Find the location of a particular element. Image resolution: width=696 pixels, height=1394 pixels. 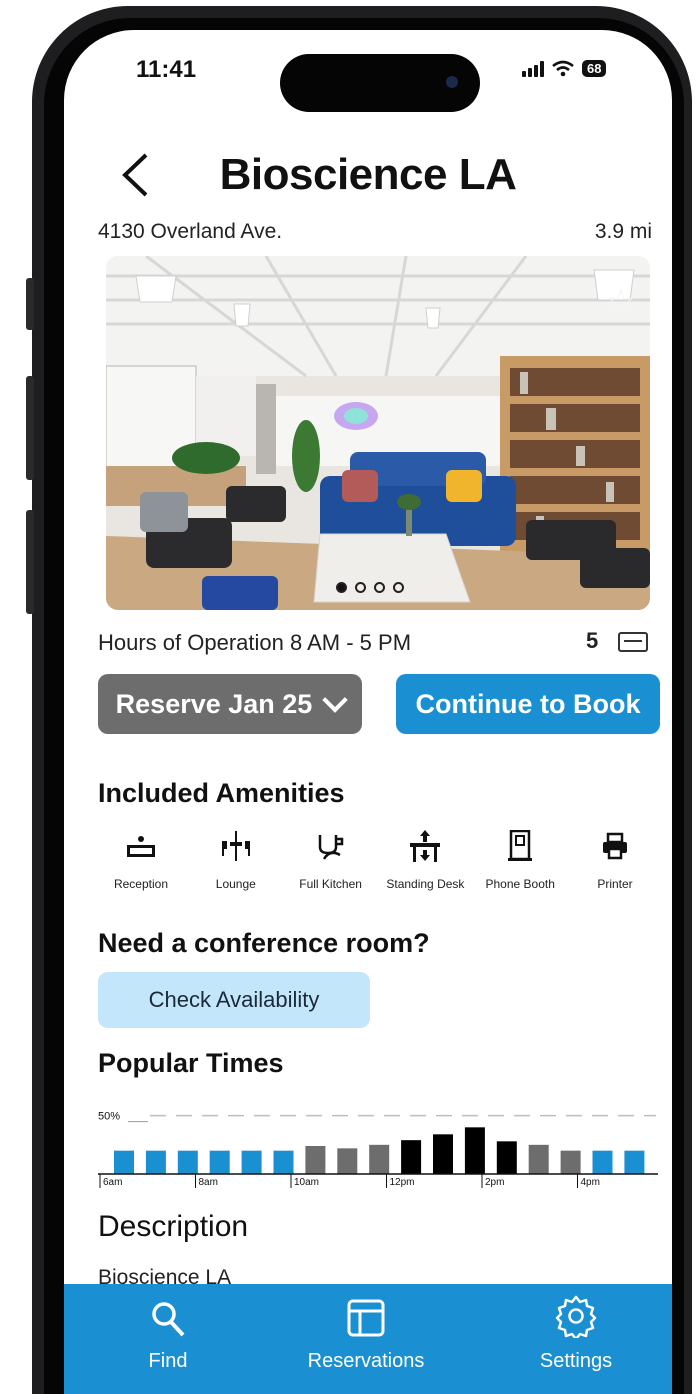

gear-icon is located at coordinates (576, 1316).